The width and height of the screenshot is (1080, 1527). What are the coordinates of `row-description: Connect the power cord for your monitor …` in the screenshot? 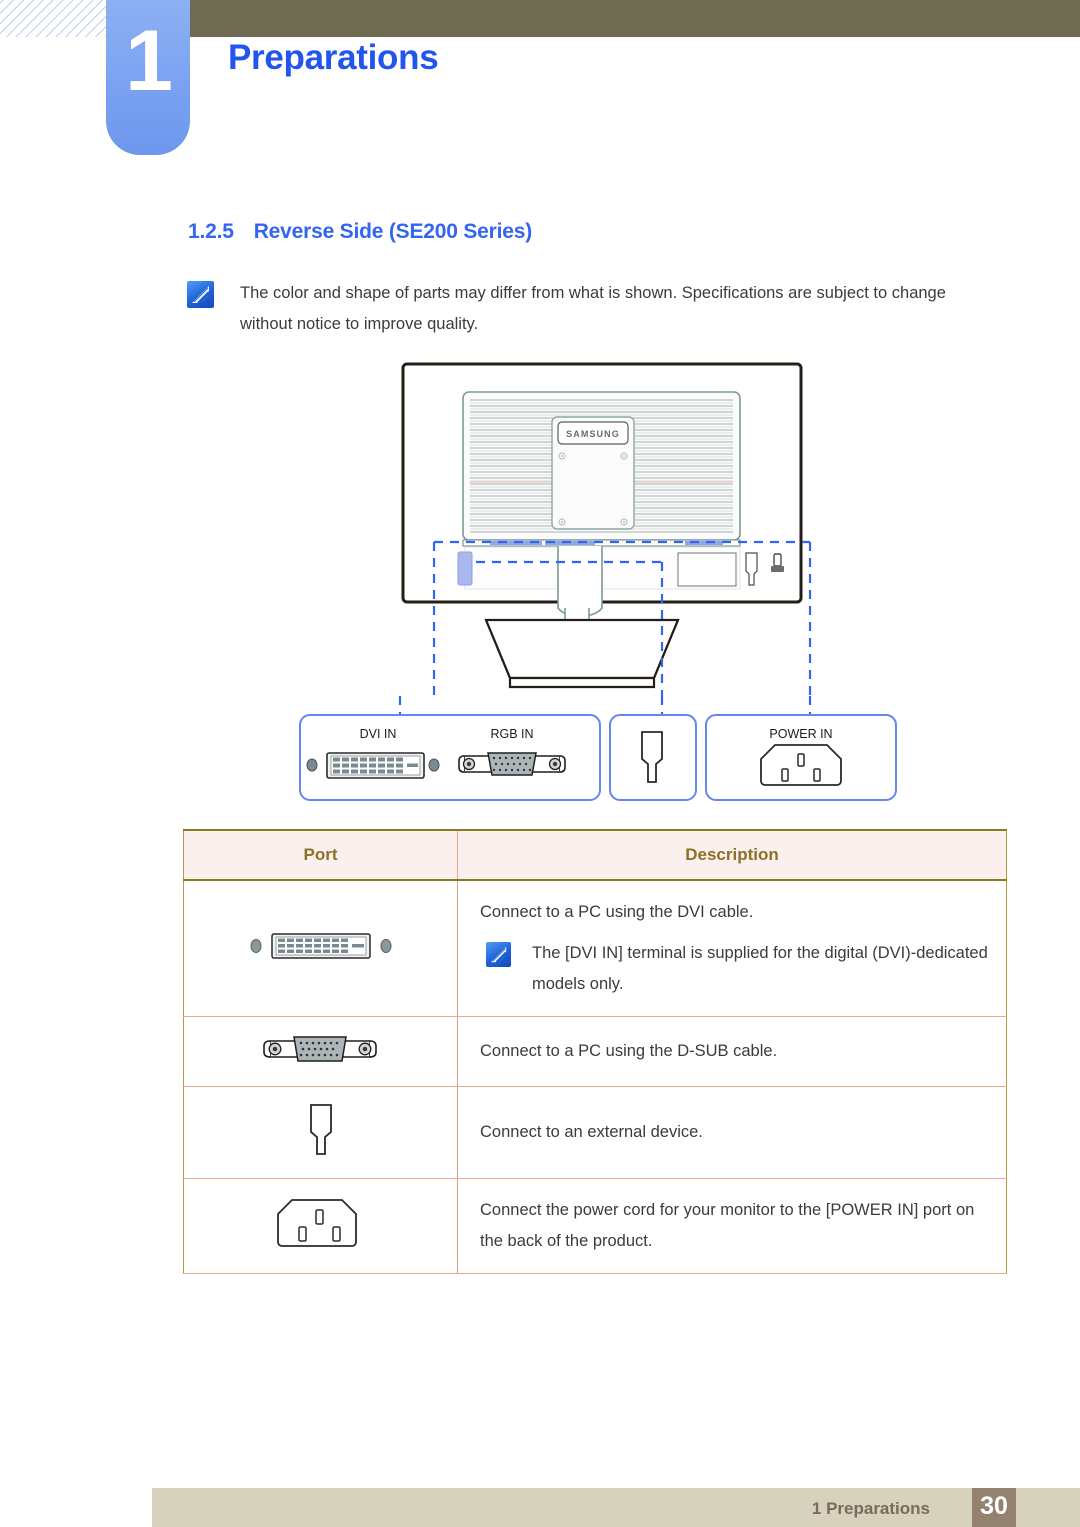 It's located at (727, 1225).